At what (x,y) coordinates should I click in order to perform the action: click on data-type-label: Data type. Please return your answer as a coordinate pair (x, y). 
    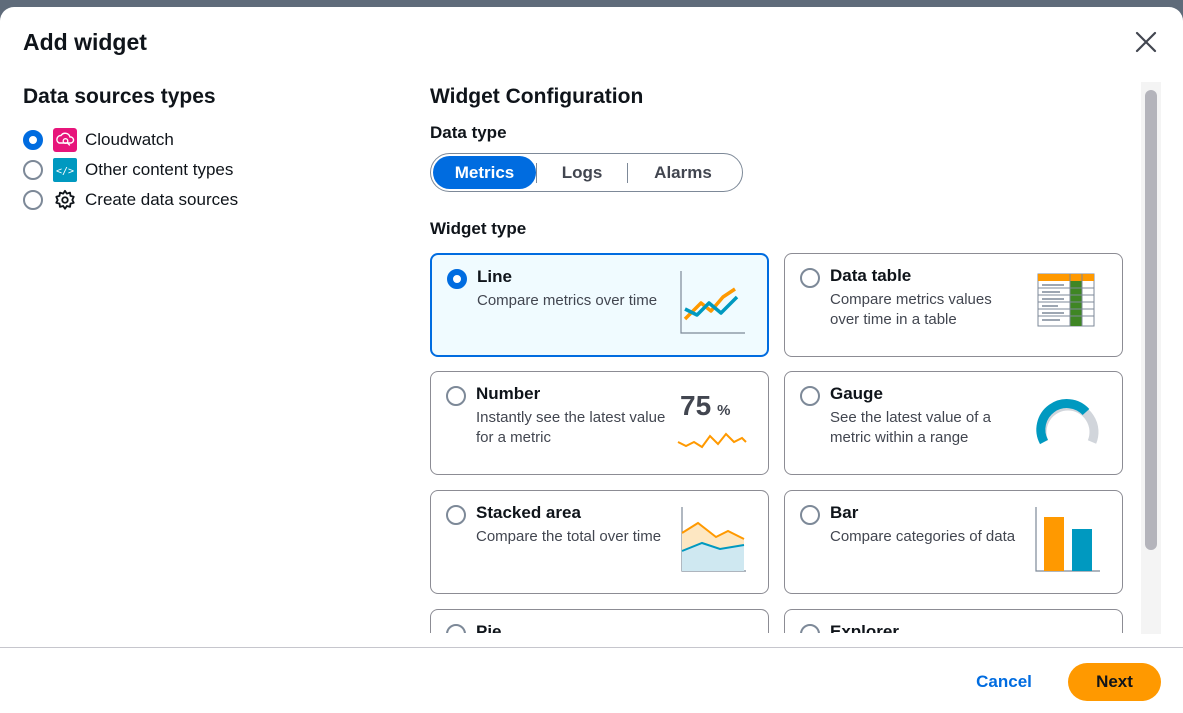
    Looking at the image, I should click on (468, 132).